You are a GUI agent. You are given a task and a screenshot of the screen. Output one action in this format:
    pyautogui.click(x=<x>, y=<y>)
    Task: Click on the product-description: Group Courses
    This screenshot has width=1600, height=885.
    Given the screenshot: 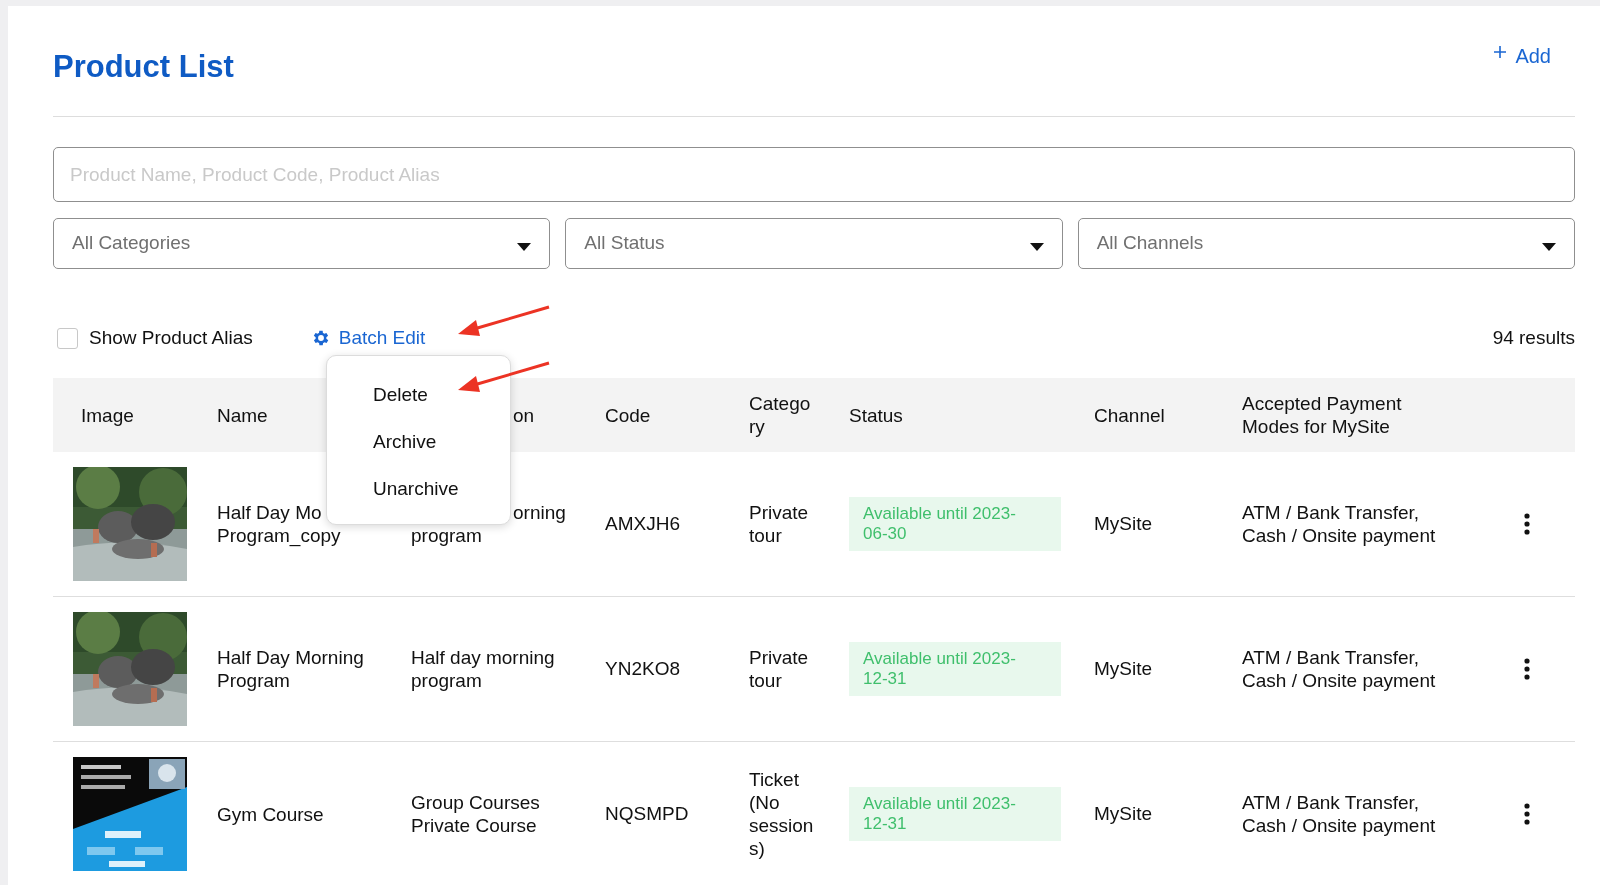 What is the action you would take?
    pyautogui.click(x=475, y=802)
    